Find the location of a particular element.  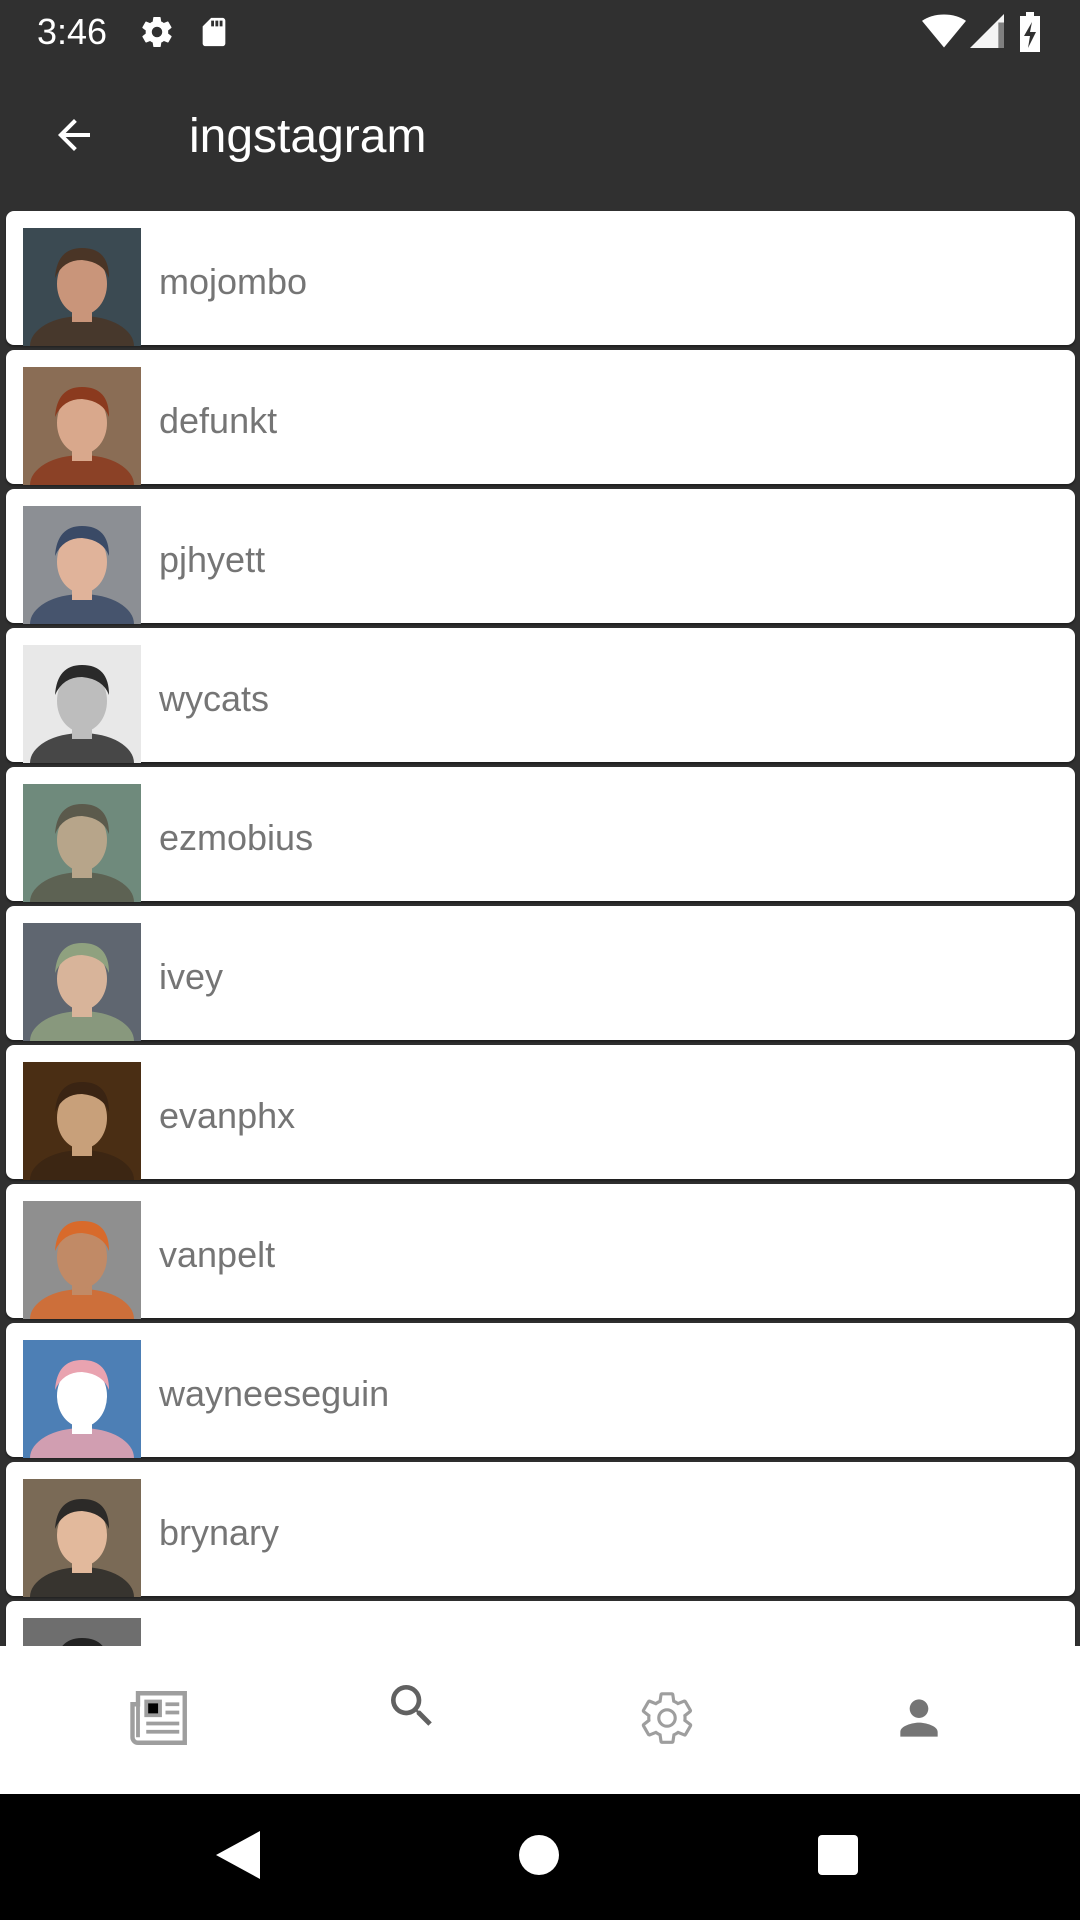

nav-tab-search is located at coordinates (412, 1708).